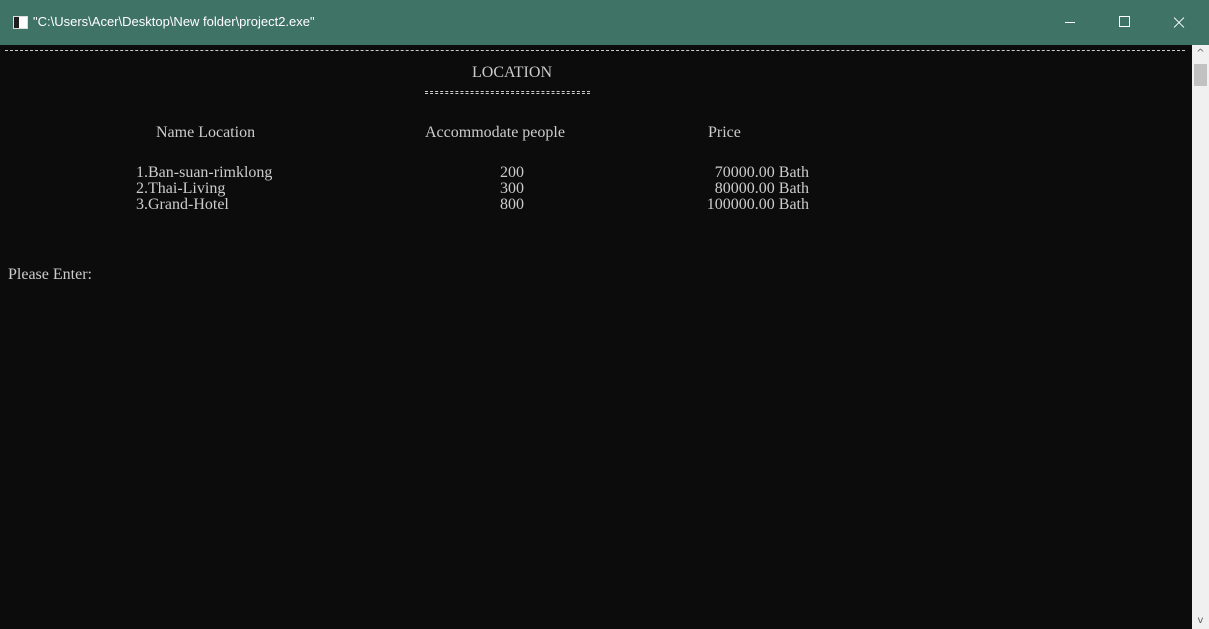 This screenshot has width=1209, height=629. What do you see at coordinates (512, 188) in the screenshot?
I see `row-capacity: 300` at bounding box center [512, 188].